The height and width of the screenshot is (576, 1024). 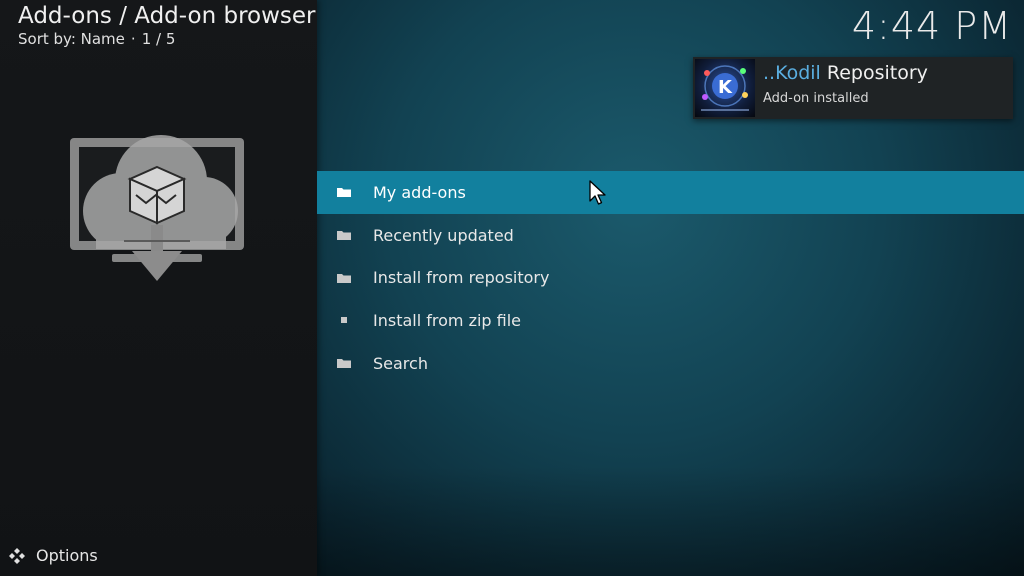 I want to click on options-button: Options, so click(x=53, y=555).